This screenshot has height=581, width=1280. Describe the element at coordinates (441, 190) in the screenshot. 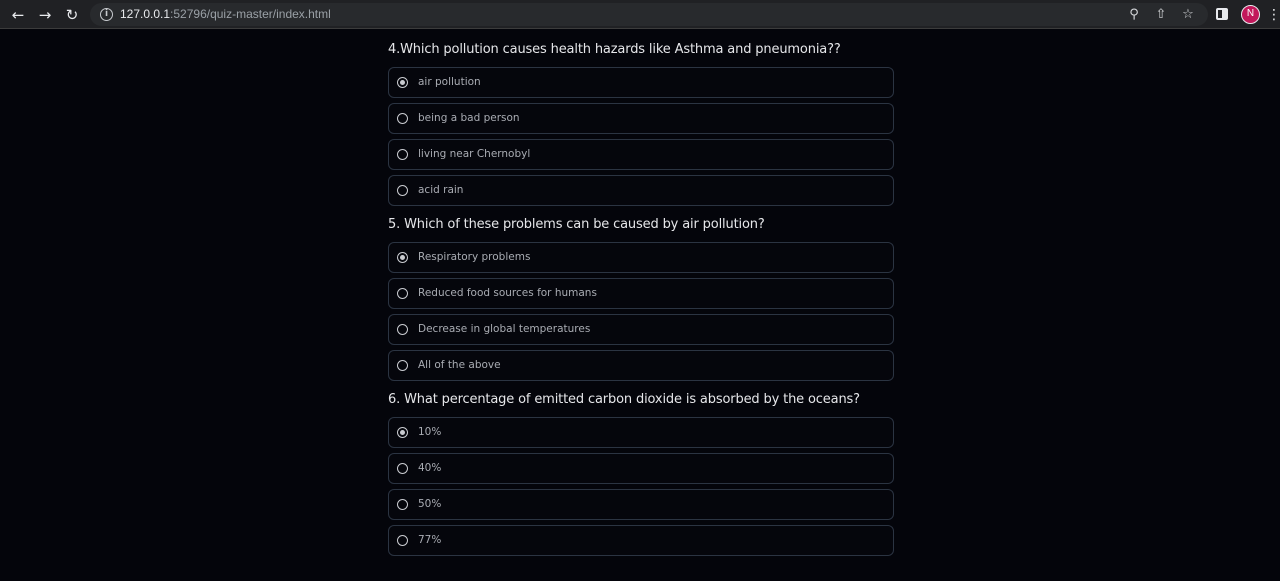

I see `option-label: acid rain` at that location.